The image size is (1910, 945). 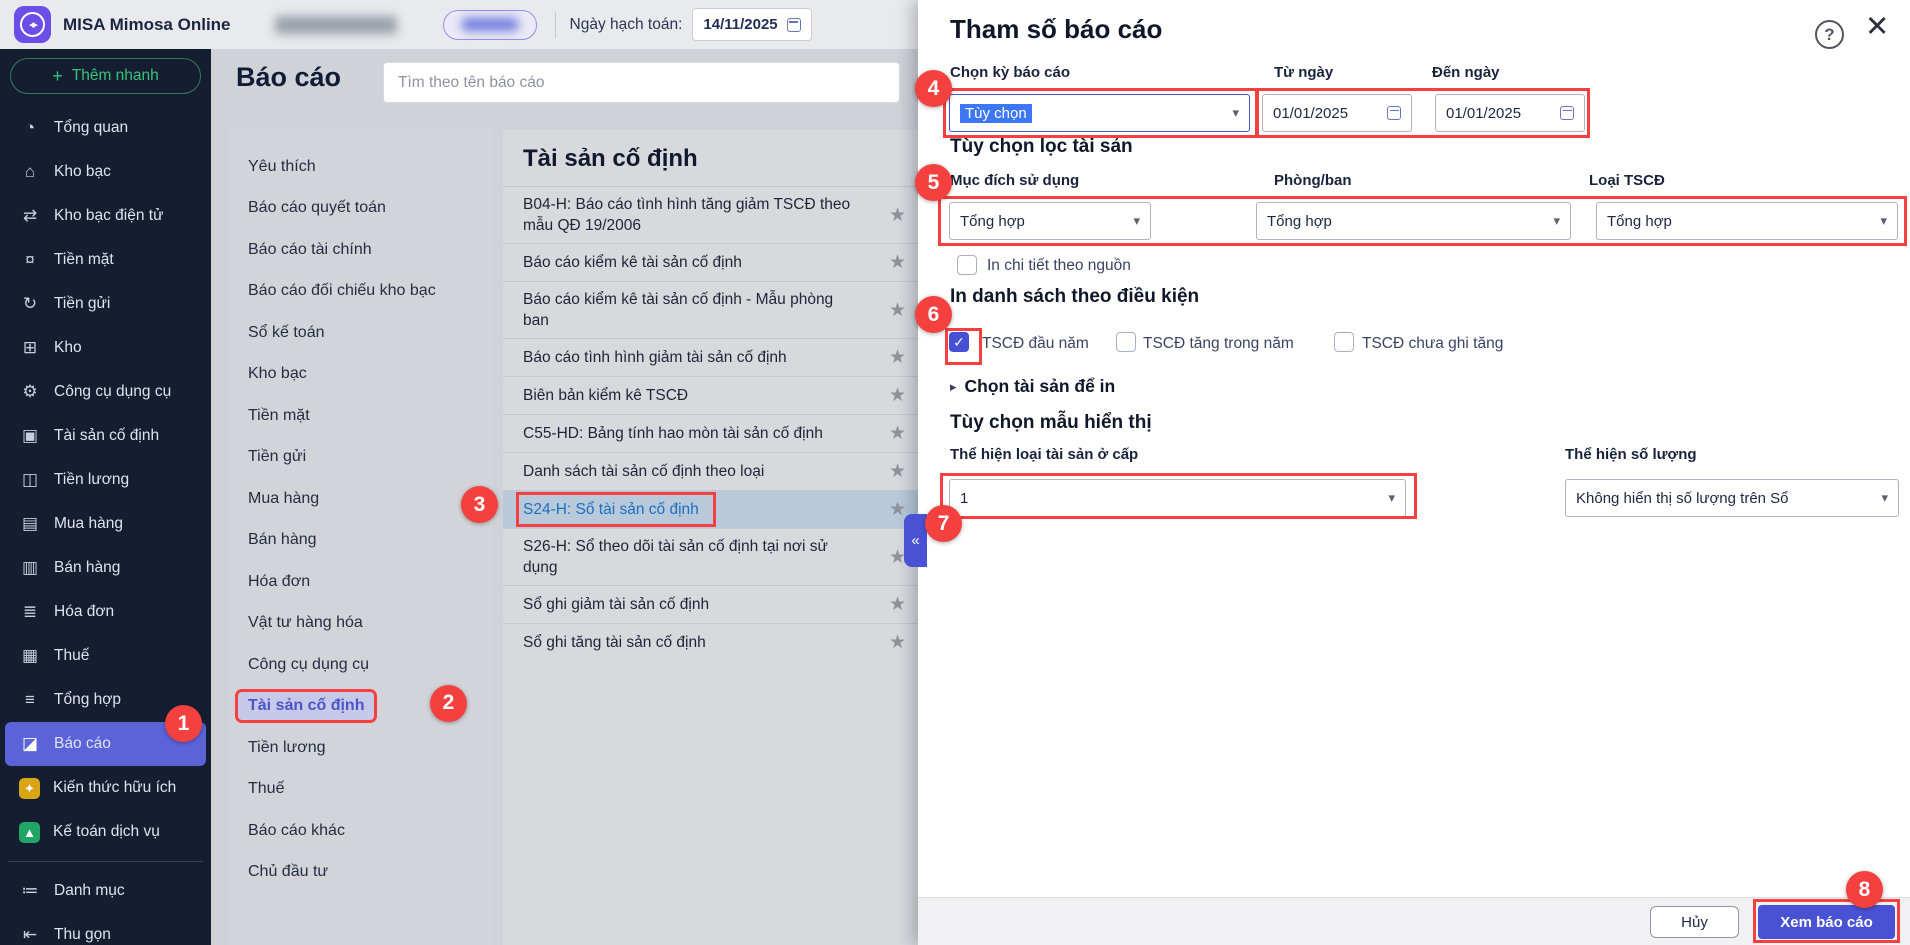 What do you see at coordinates (30, 259) in the screenshot?
I see `sidebar-item-icon: ¤` at bounding box center [30, 259].